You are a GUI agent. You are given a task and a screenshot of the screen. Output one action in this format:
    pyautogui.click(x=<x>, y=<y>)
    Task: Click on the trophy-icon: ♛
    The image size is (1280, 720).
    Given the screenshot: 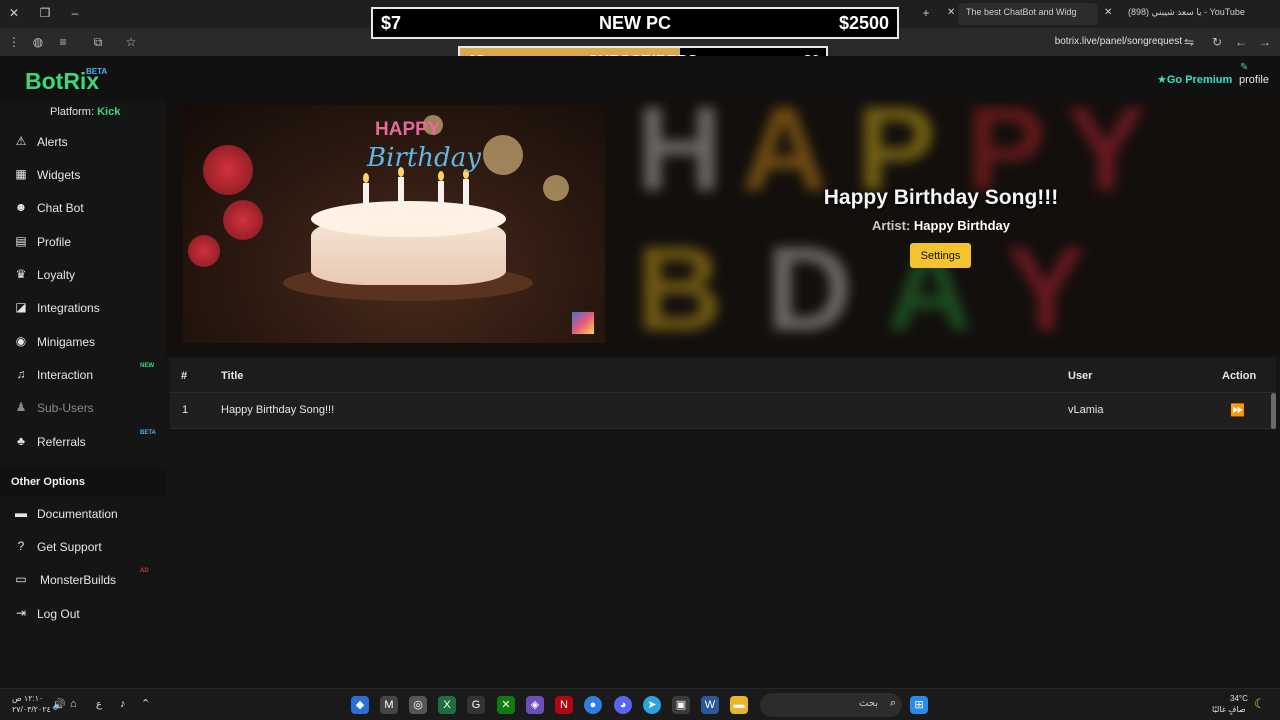 What is the action you would take?
    pyautogui.click(x=21, y=274)
    